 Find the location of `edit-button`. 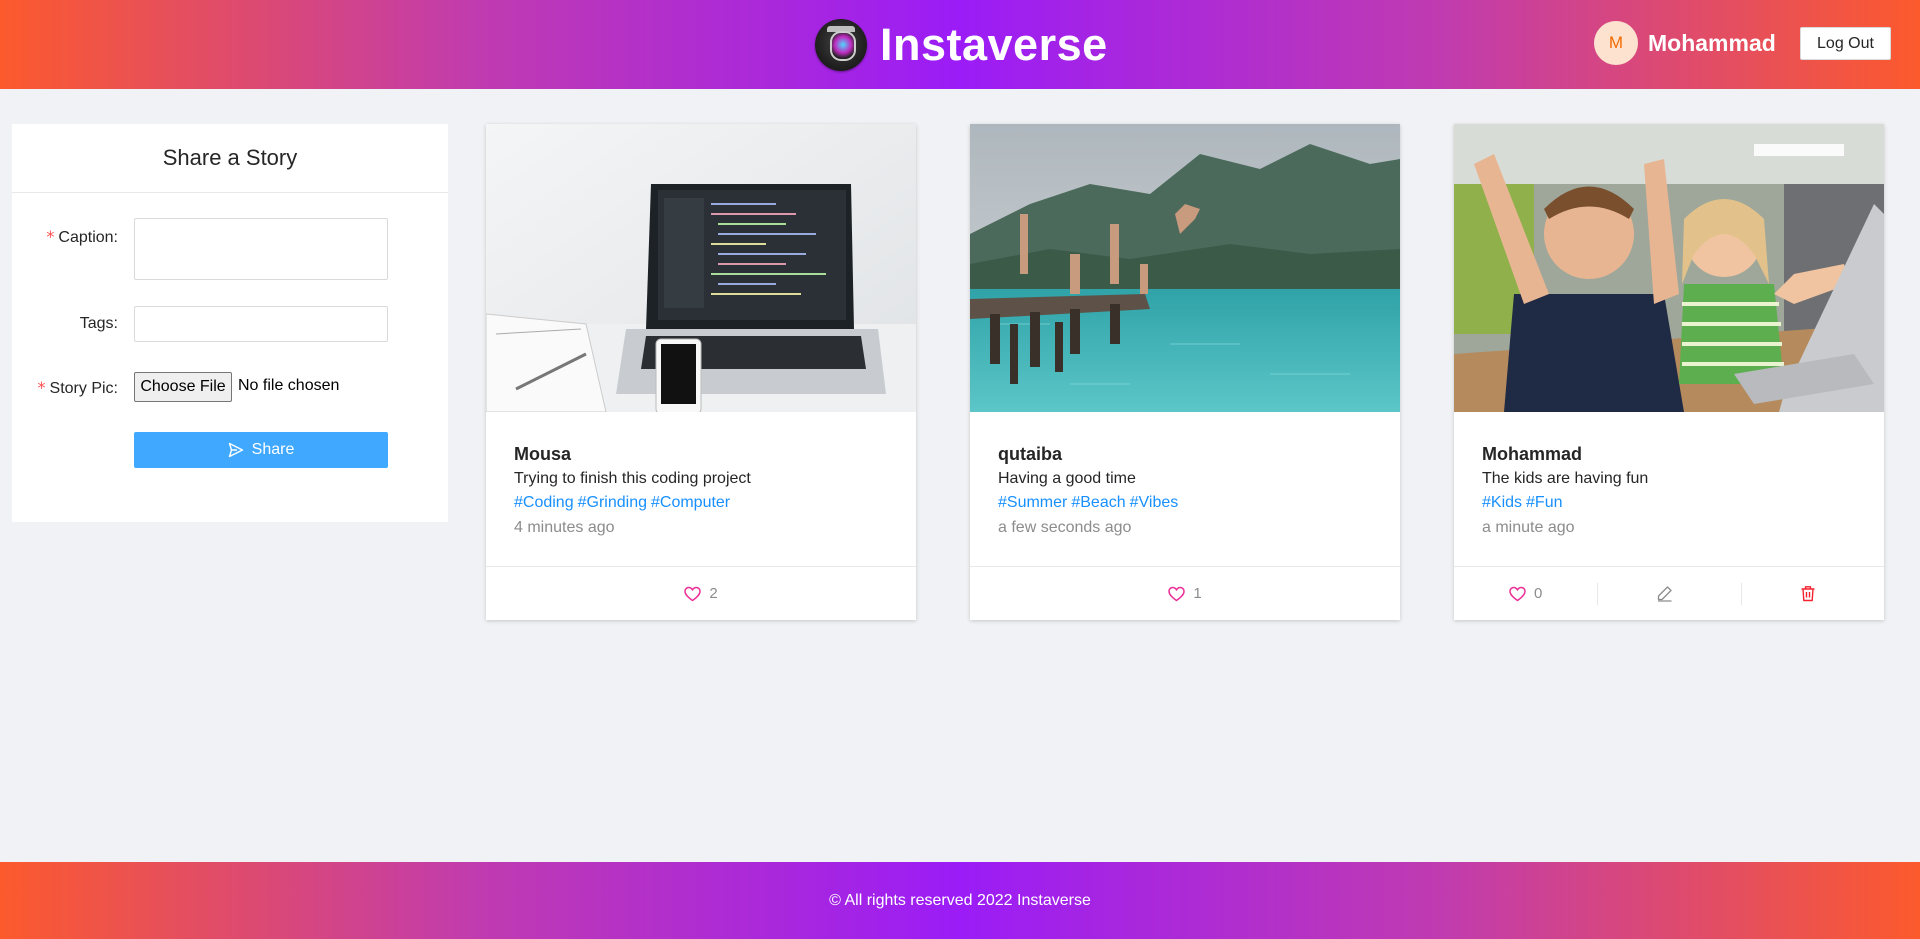

edit-button is located at coordinates (1668, 593).